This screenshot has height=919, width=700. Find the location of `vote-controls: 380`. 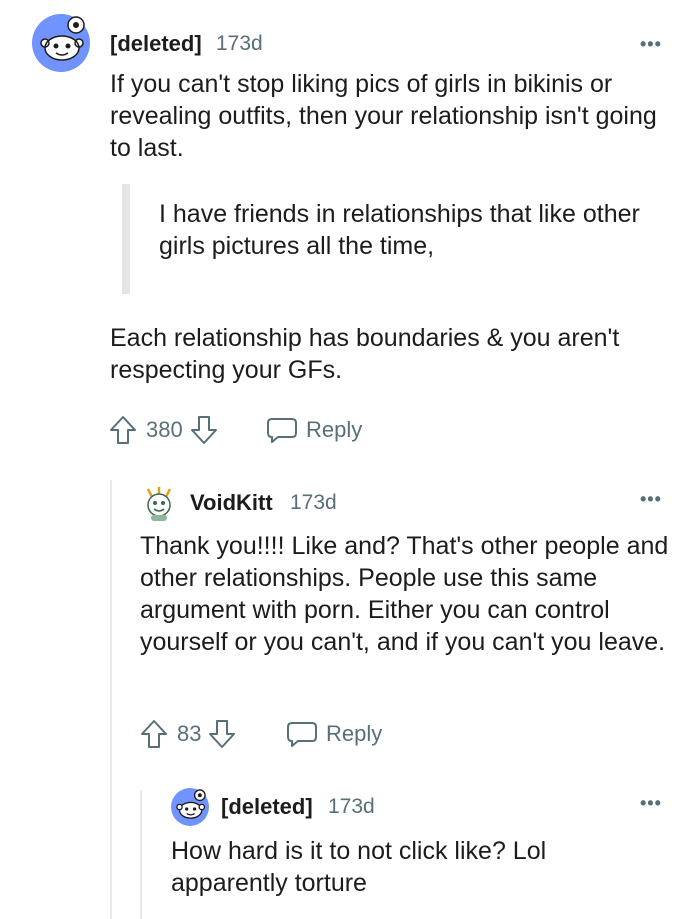

vote-controls: 380 is located at coordinates (163, 430).